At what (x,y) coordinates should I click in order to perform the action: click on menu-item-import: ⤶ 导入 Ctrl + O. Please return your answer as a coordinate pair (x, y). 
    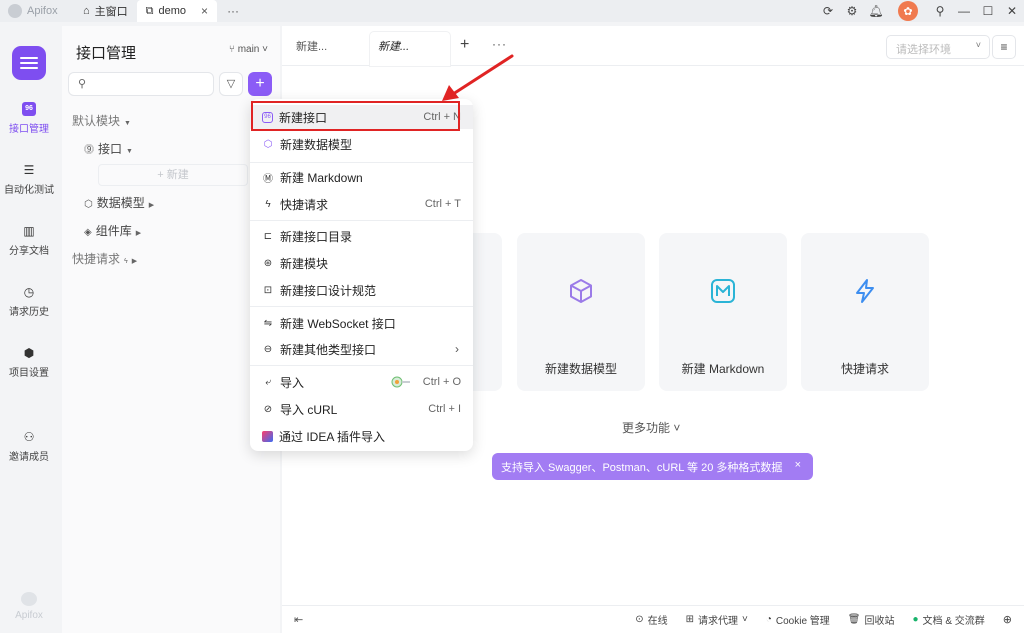
    Looking at the image, I should click on (361, 382).